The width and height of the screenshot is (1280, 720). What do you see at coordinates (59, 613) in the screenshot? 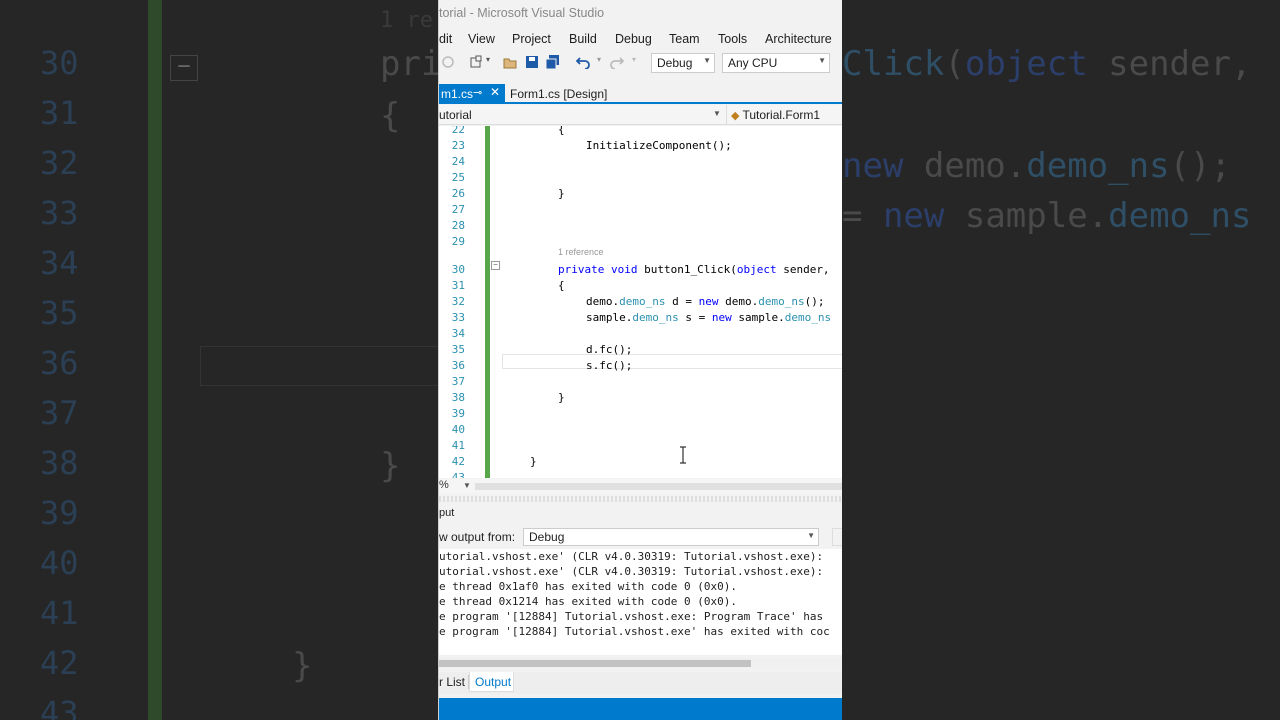
I see `backdrop-line-number: 41` at bounding box center [59, 613].